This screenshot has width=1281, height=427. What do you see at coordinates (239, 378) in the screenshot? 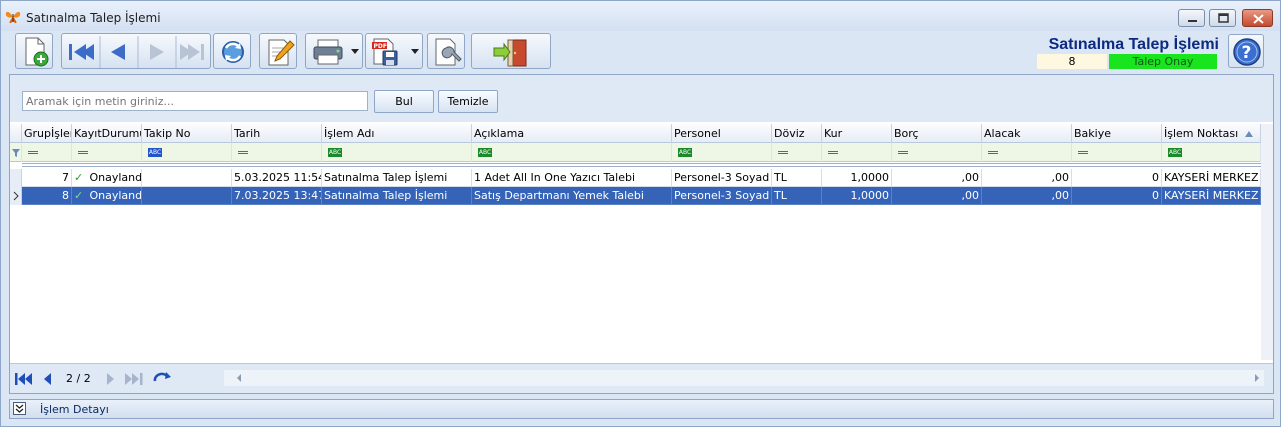
I see `scroll-left-icon` at bounding box center [239, 378].